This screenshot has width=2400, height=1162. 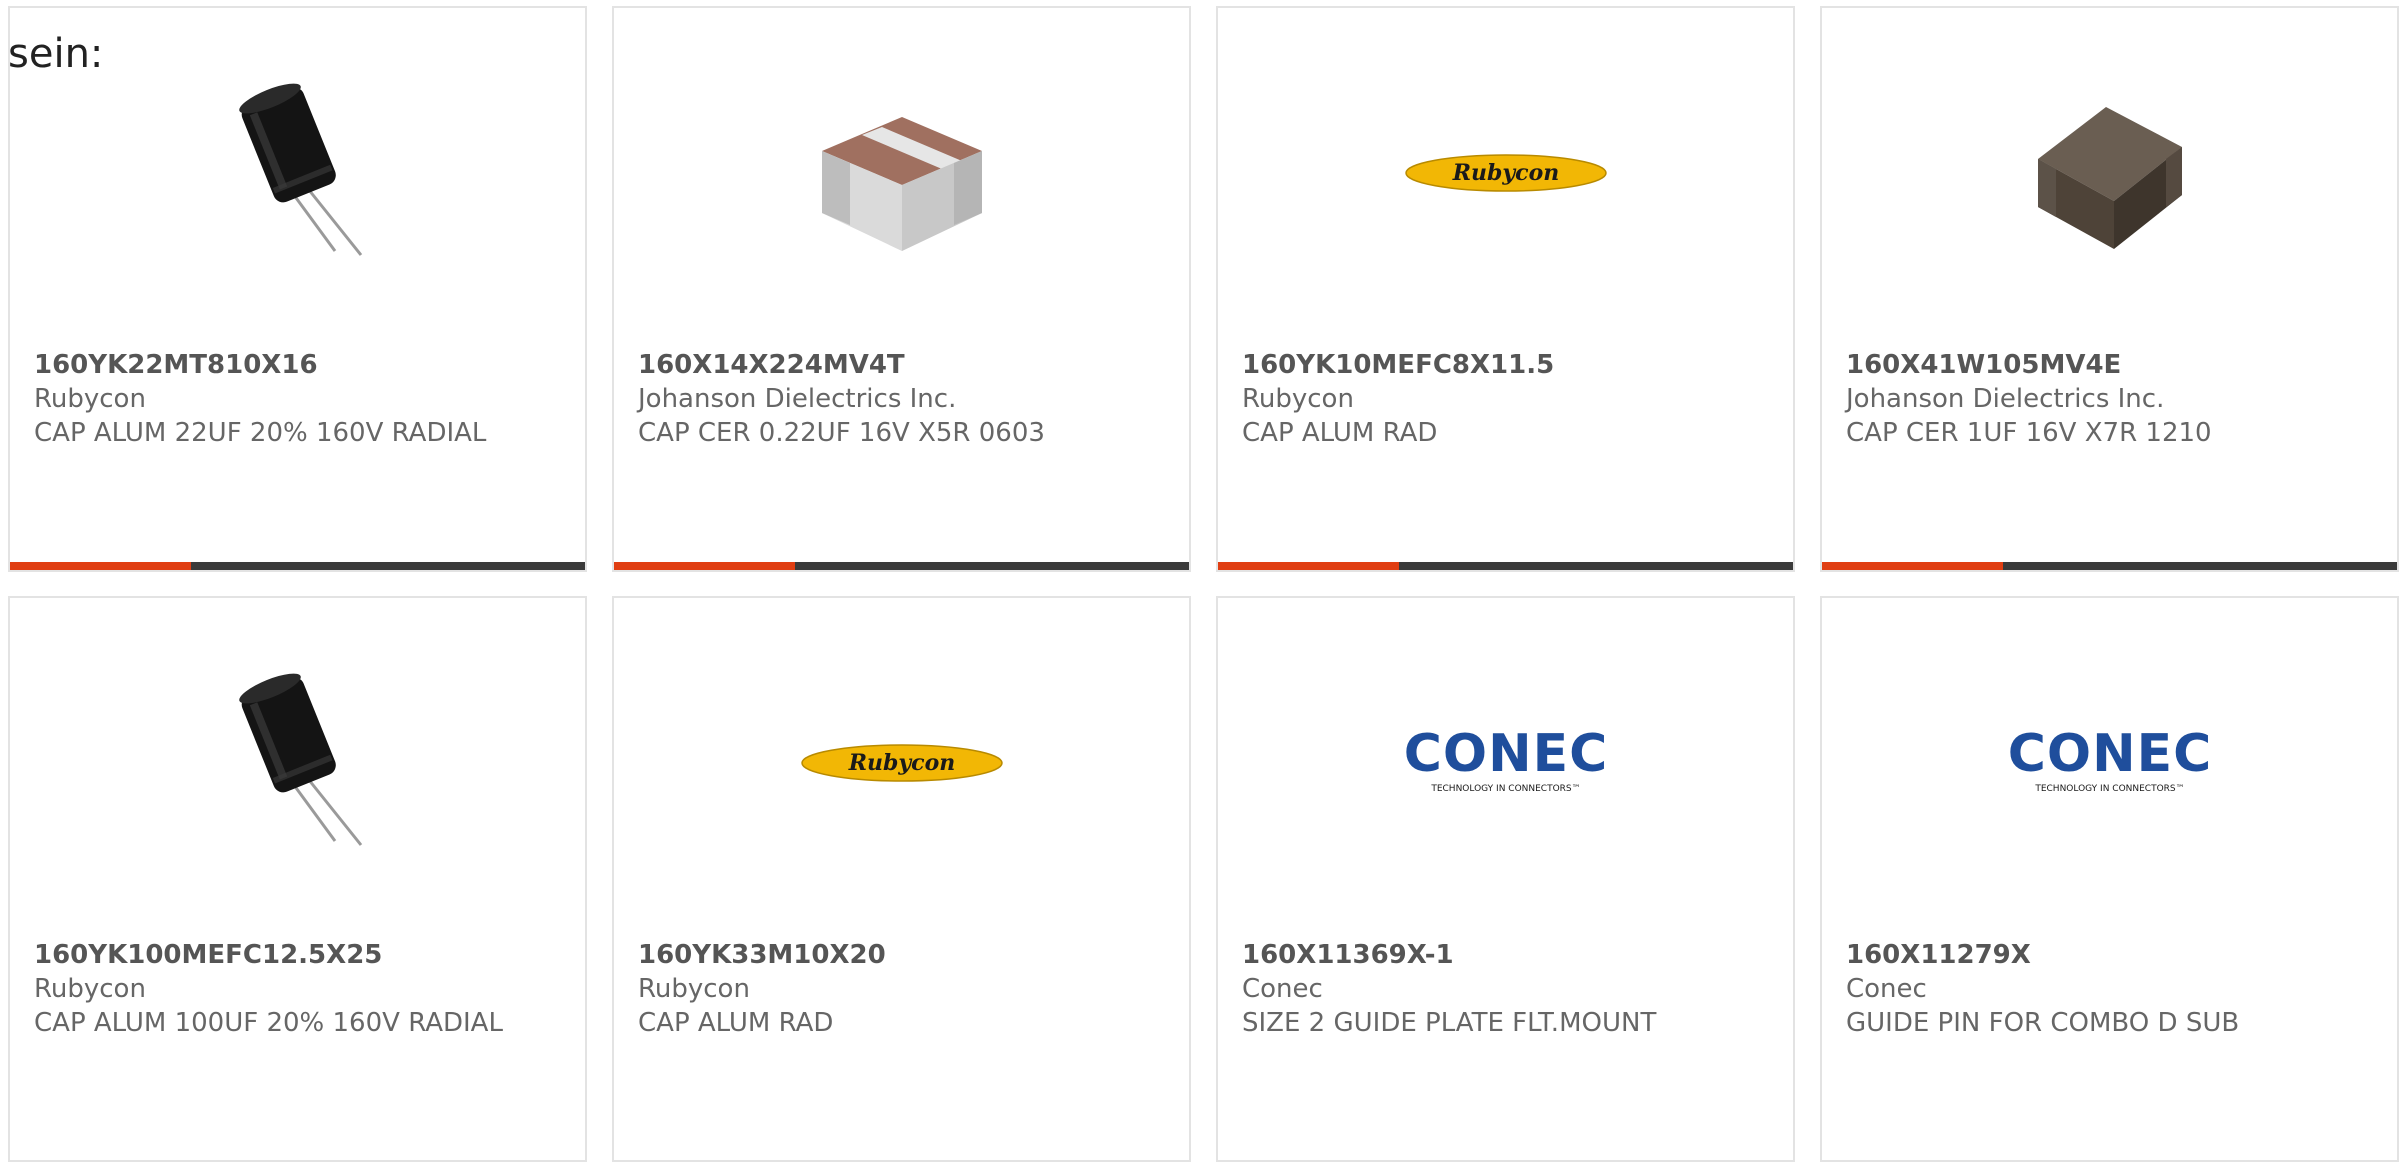 I want to click on description: SIZE 2 GUIDE PLATE FLT.MOUNT, so click(x=1449, y=1023).